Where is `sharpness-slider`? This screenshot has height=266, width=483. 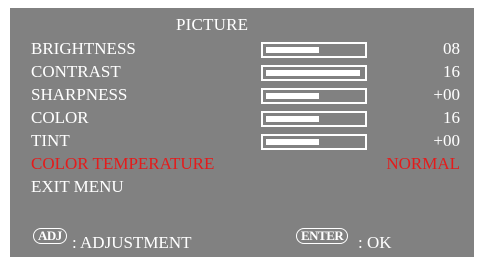 sharpness-slider is located at coordinates (314, 96).